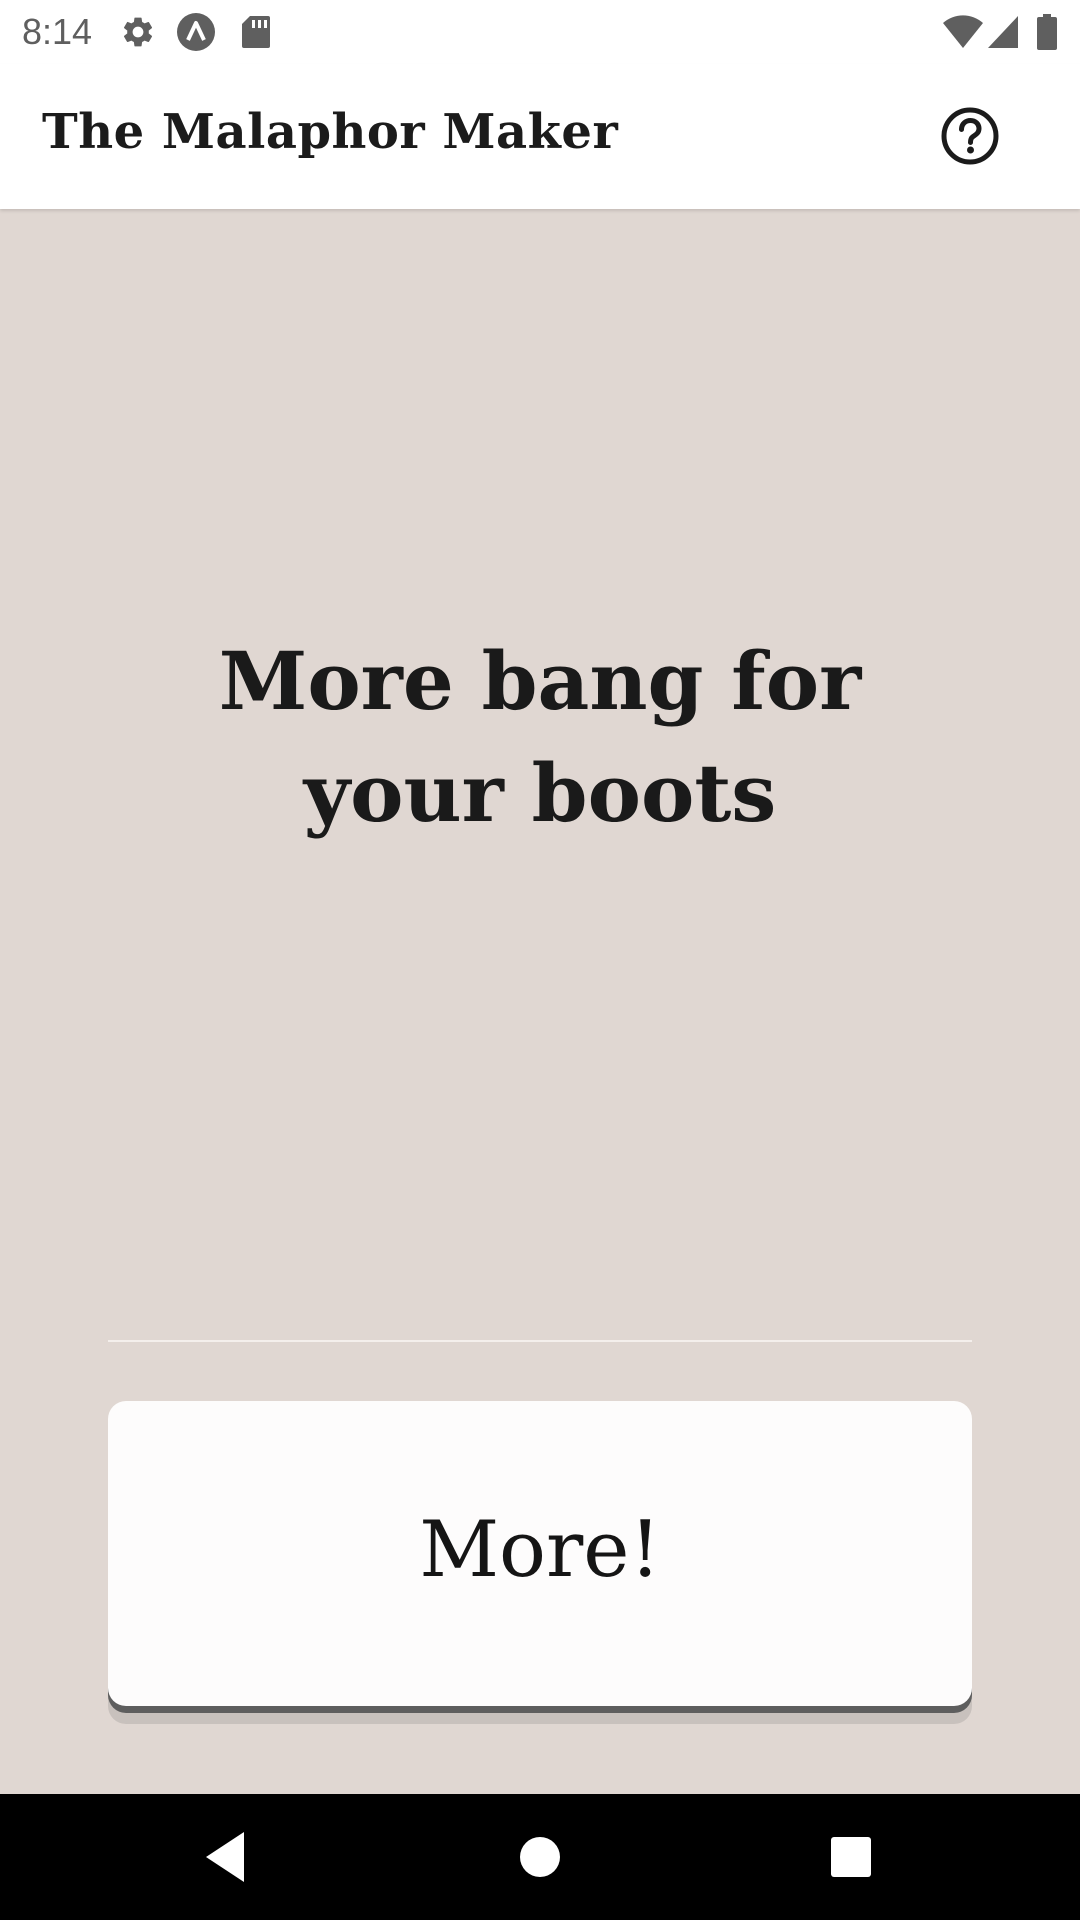 The image size is (1080, 1920). I want to click on malaphor-text: More bang for your boots, so click(540, 737).